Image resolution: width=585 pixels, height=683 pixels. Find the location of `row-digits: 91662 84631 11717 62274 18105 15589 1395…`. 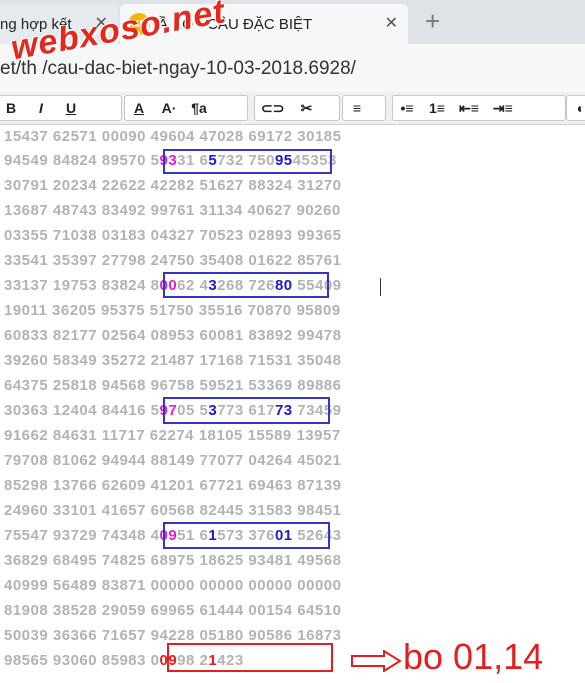

row-digits: 91662 84631 11717 62274 18105 15589 1395… is located at coordinates (172, 435).